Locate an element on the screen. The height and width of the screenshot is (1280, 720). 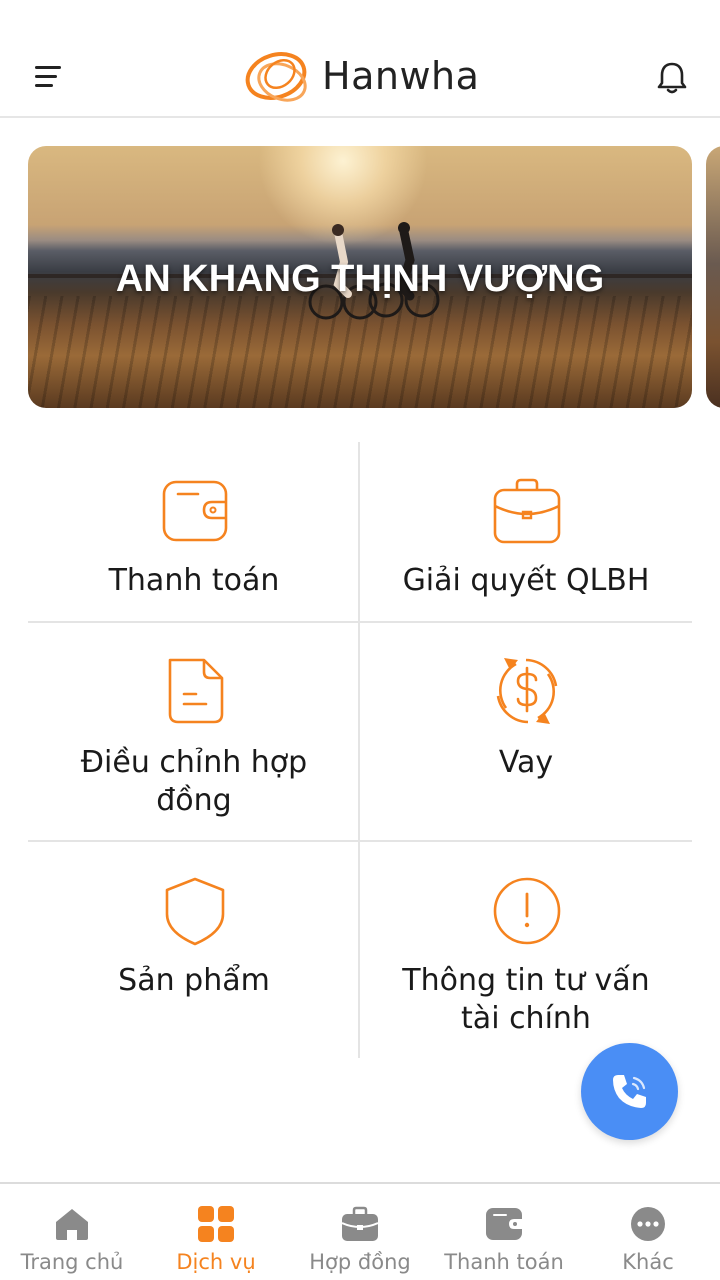
tab-dich-vu: Dịch vụ is located at coordinates (216, 1232).